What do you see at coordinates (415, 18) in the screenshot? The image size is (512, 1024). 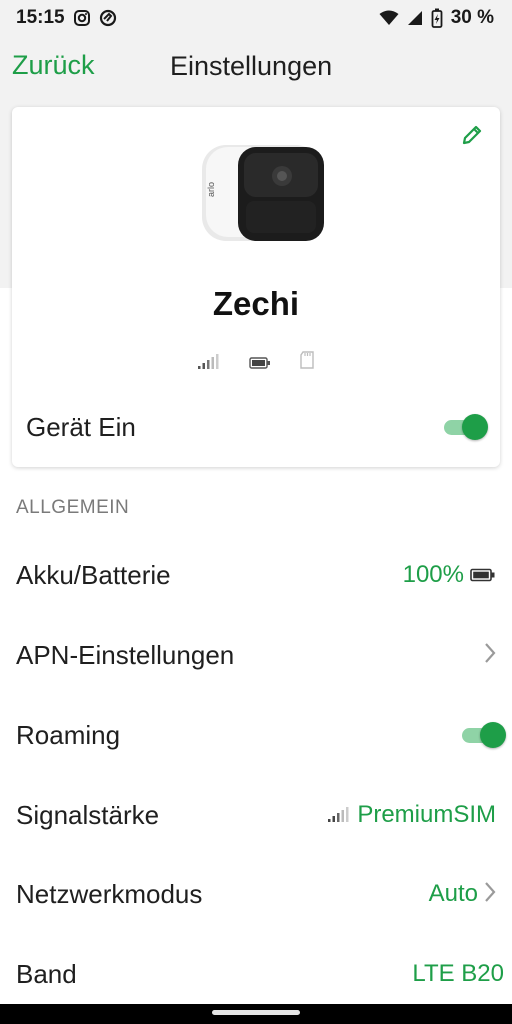 I see `signal-icon` at bounding box center [415, 18].